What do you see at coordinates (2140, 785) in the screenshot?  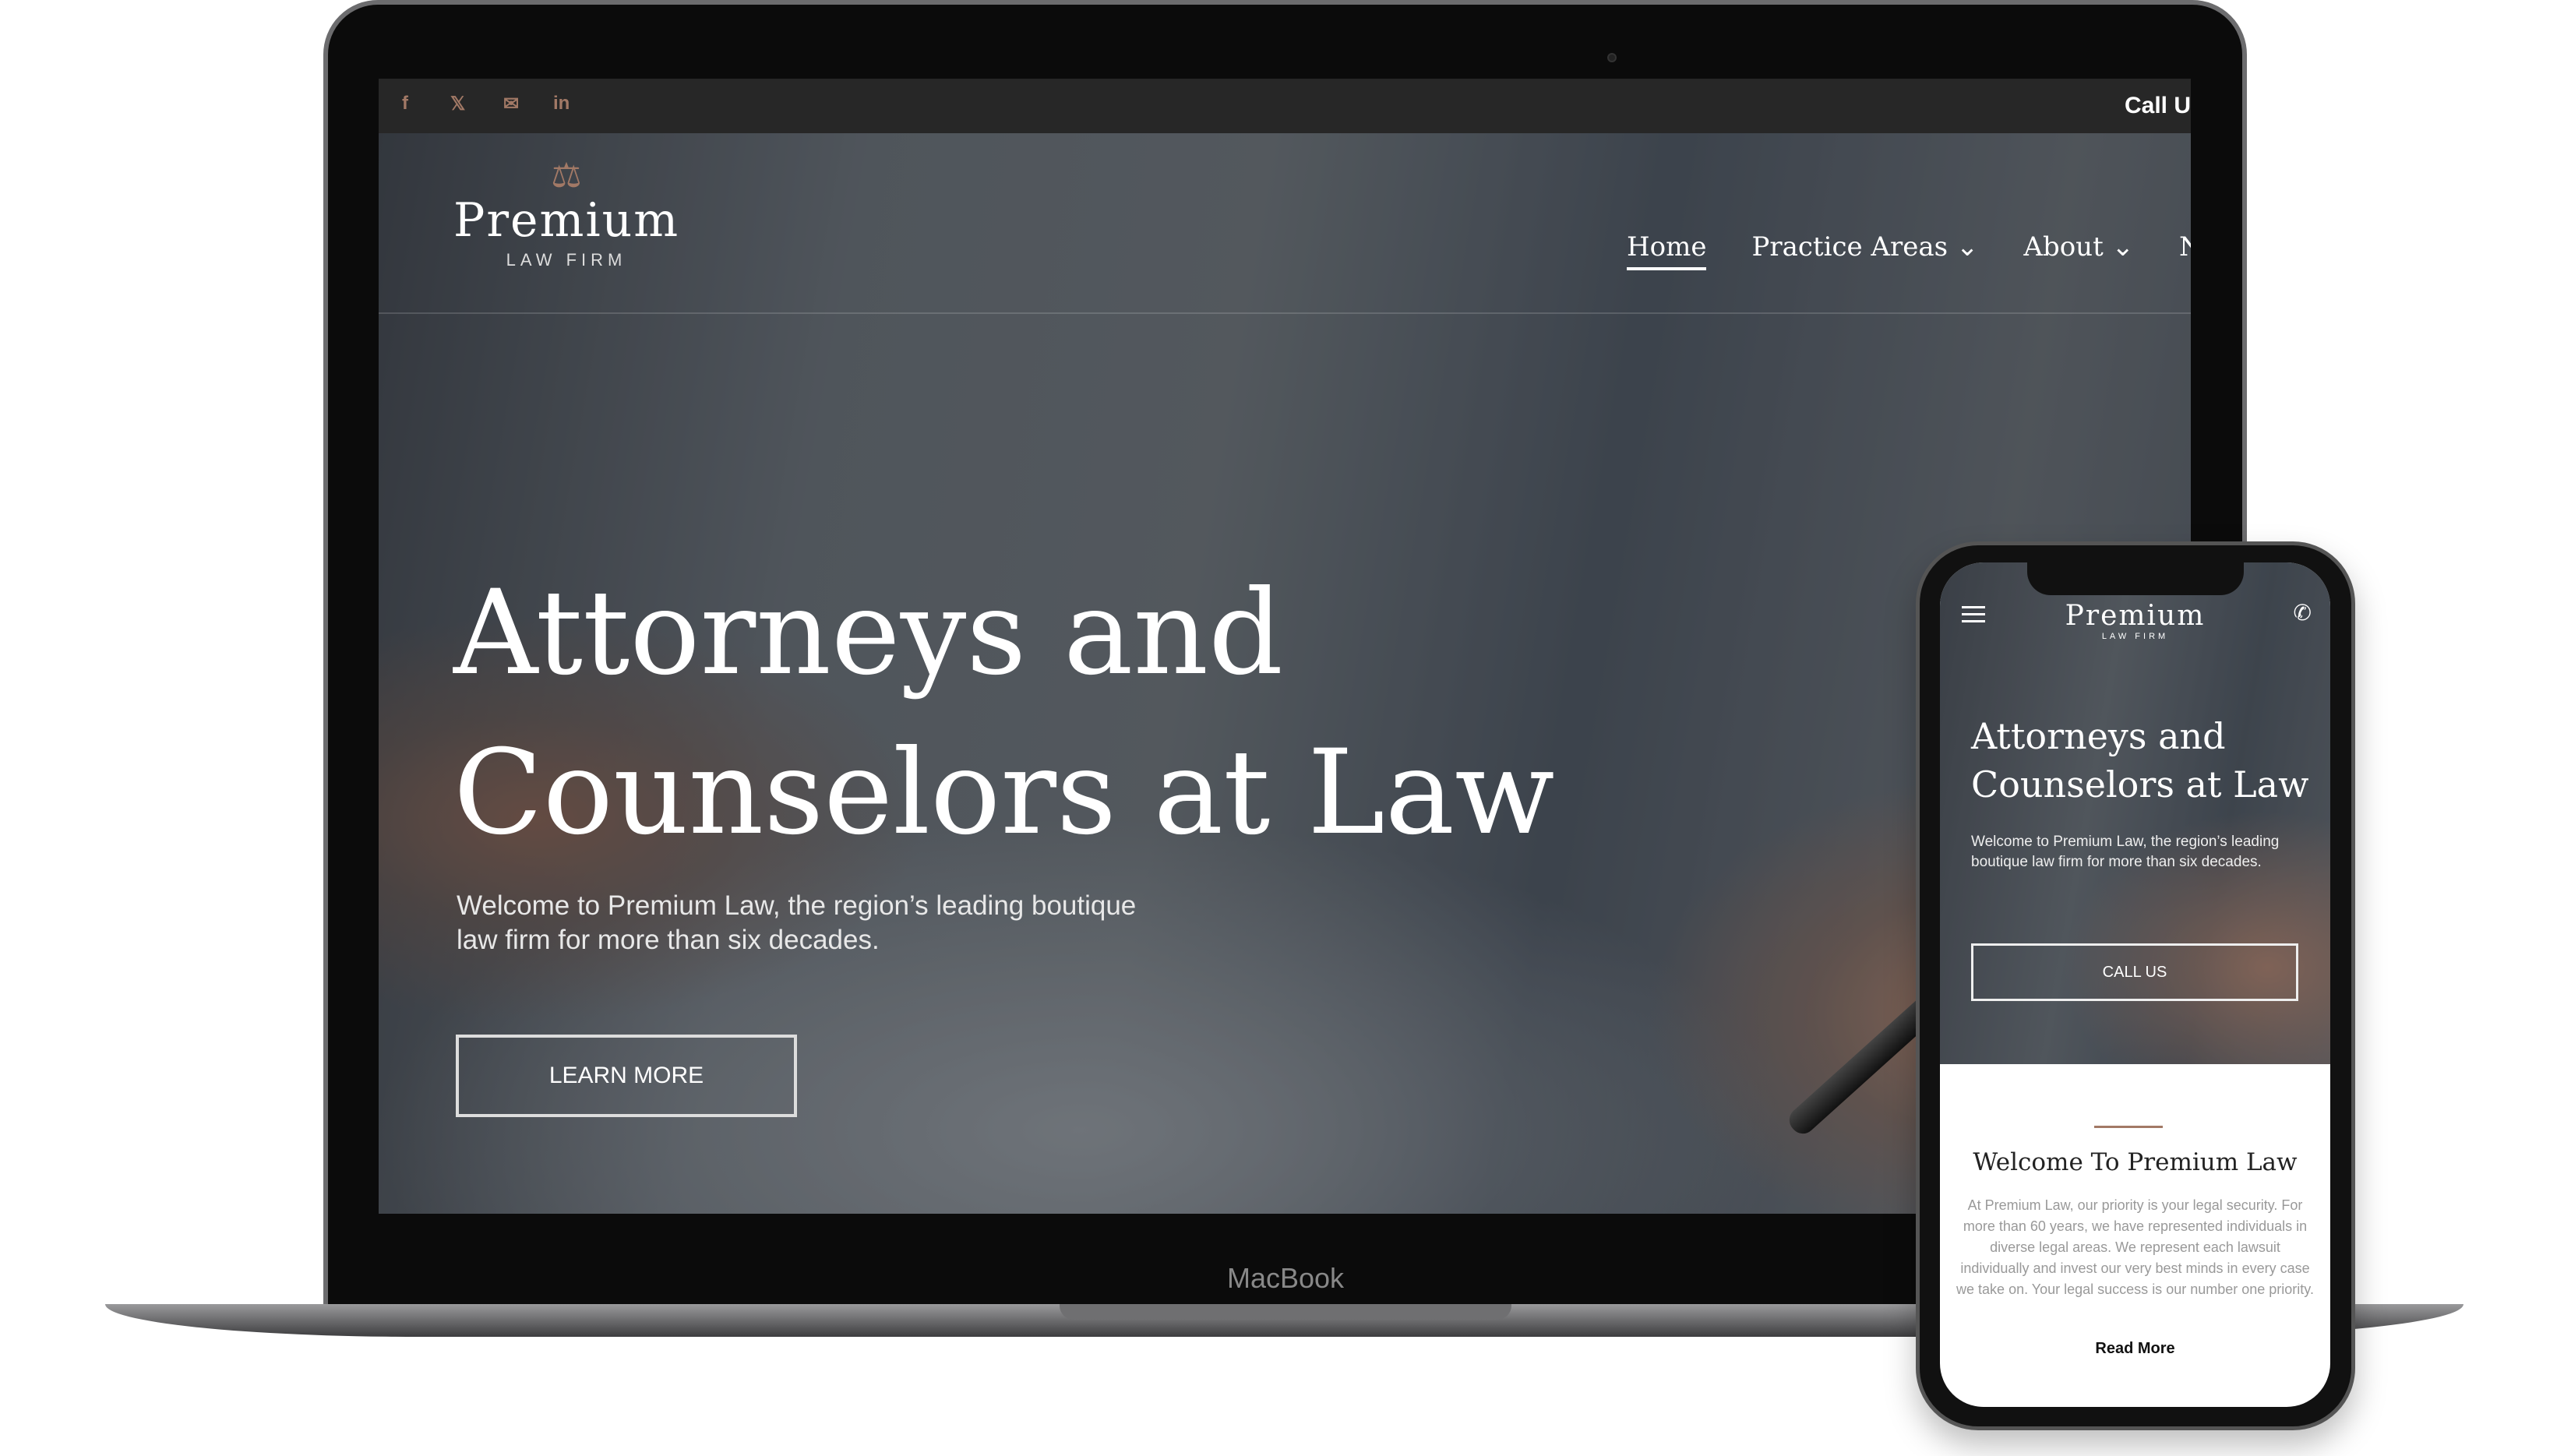 I see `phone-hero-title-line: Counselors at Law` at bounding box center [2140, 785].